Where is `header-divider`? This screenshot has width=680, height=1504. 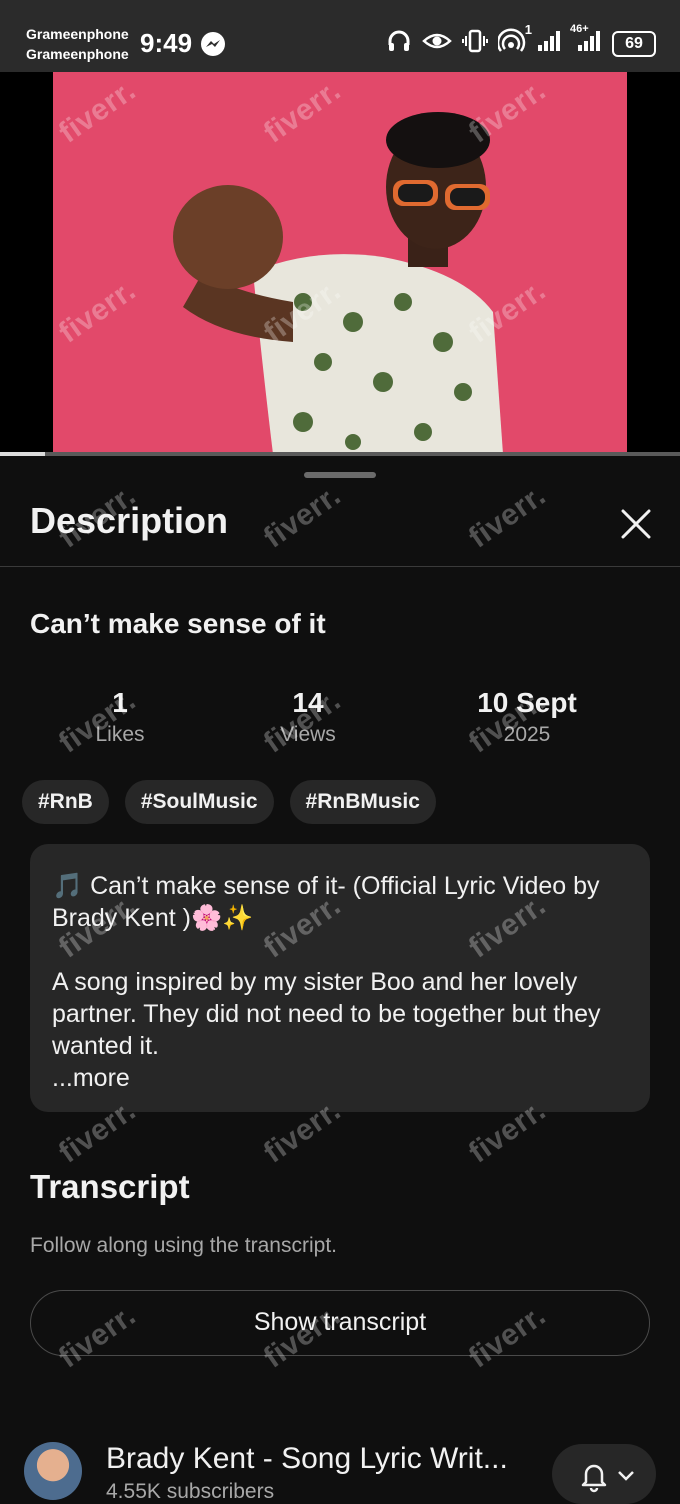
header-divider is located at coordinates (340, 566).